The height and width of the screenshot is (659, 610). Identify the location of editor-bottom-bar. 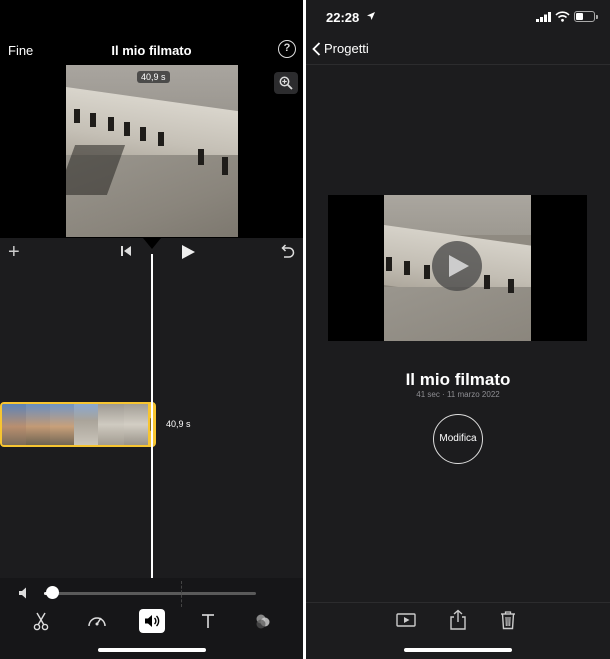
(151, 618).